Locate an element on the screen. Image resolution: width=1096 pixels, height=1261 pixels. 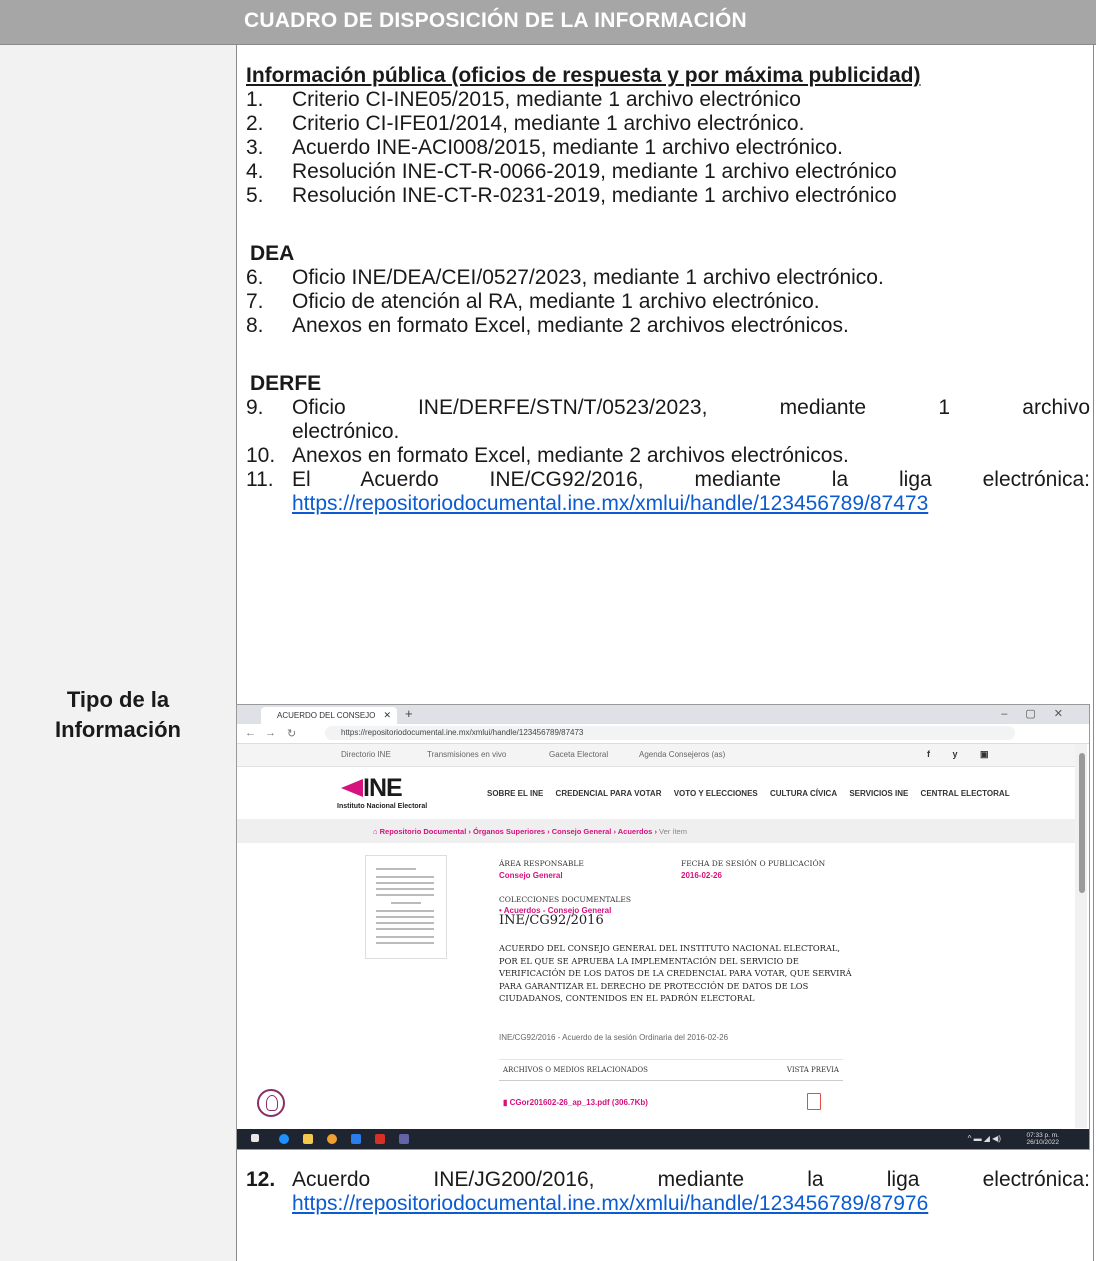
item-number: 2. is located at coordinates (255, 123).